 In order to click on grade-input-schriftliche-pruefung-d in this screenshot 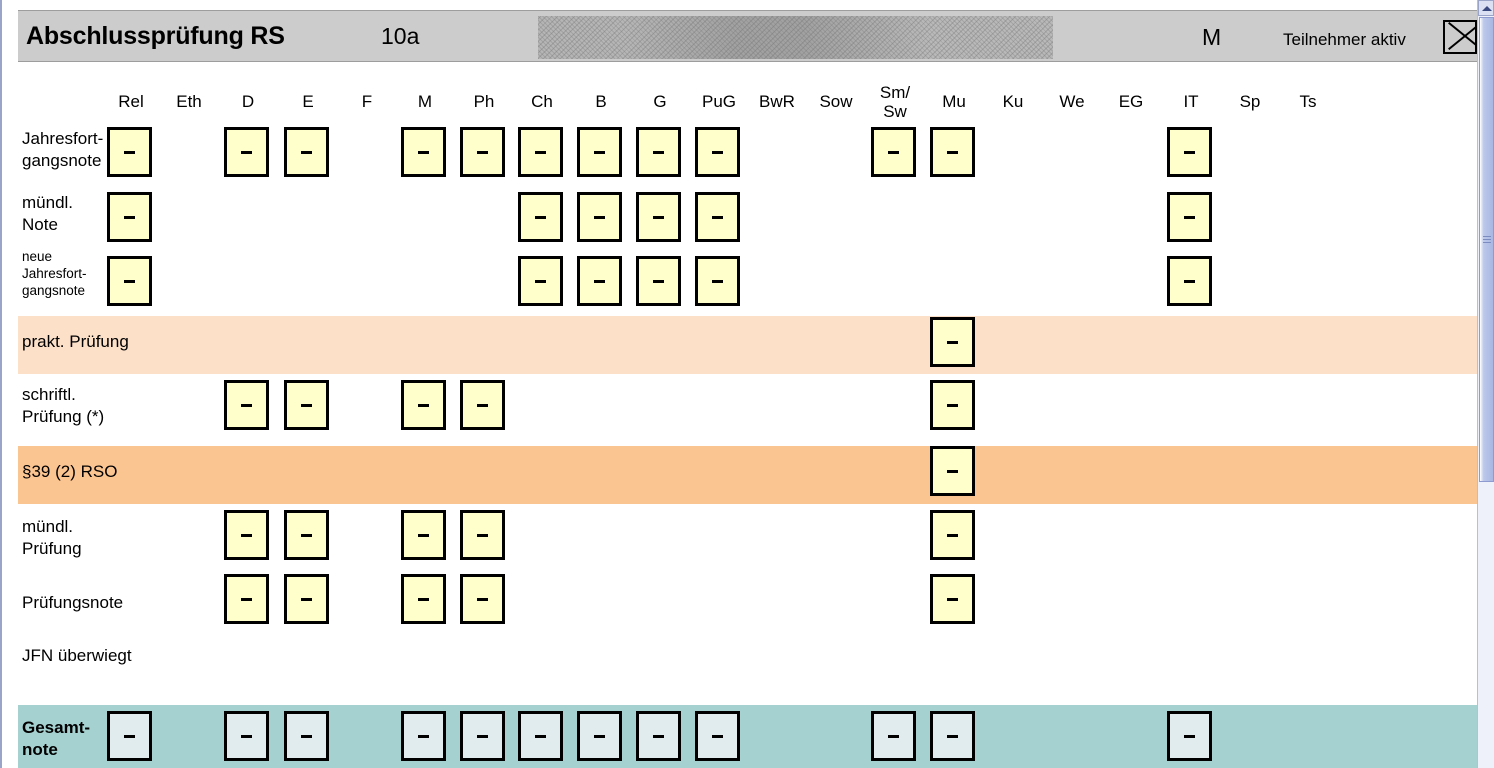, I will do `click(246, 405)`.